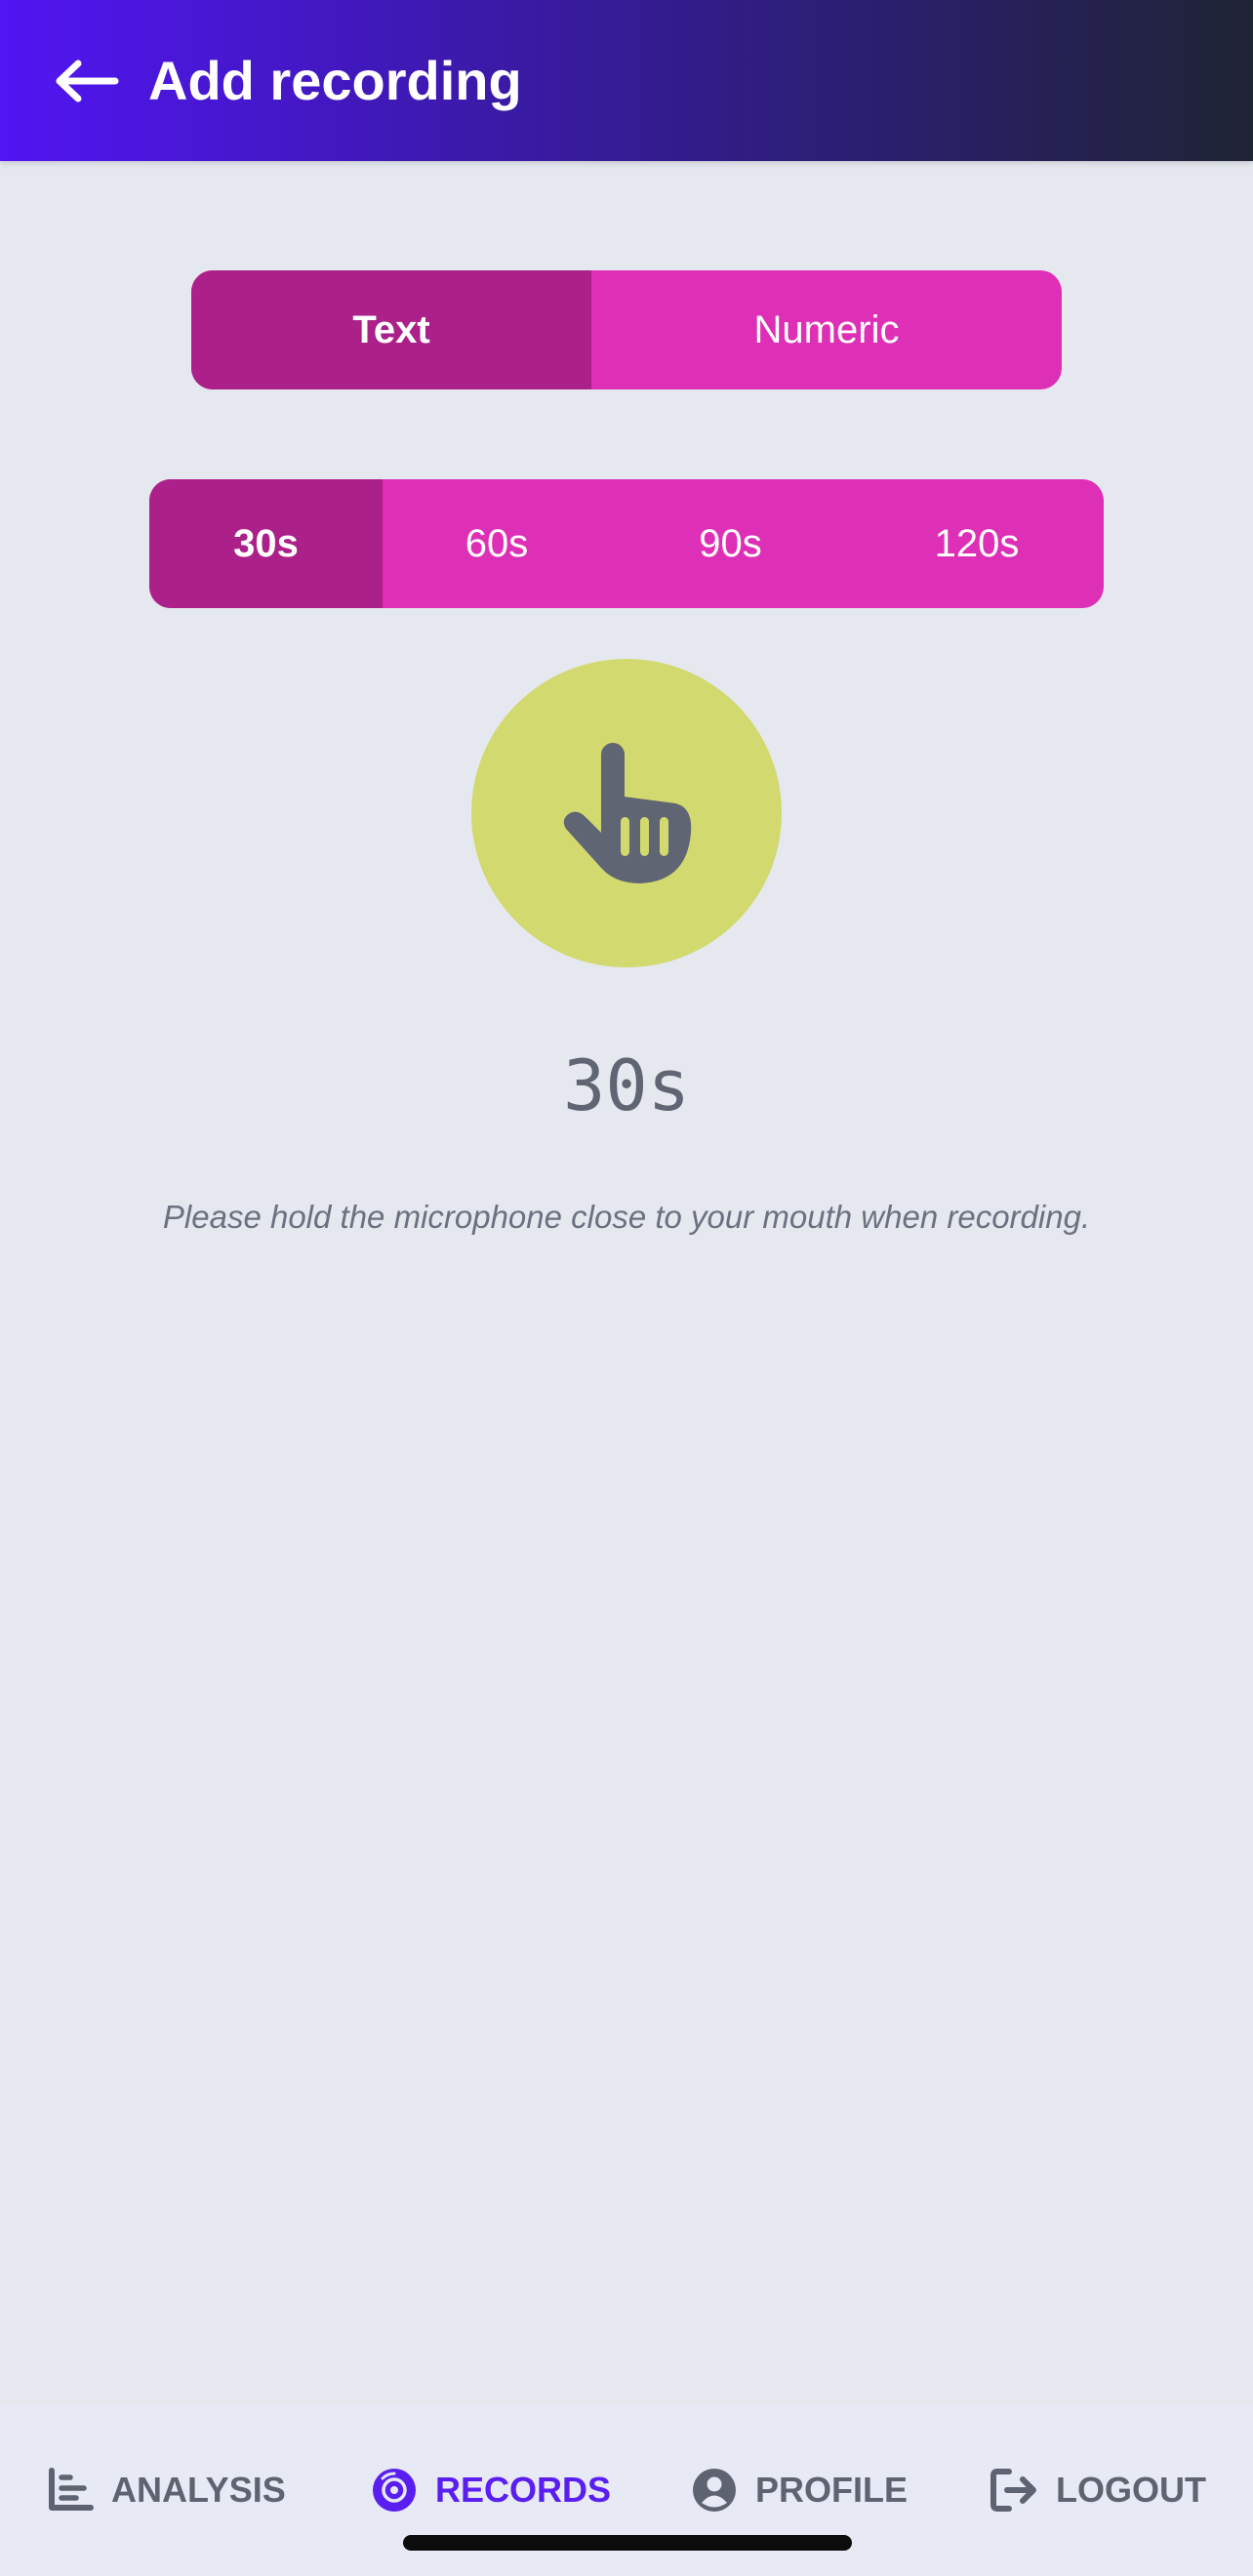 This screenshot has width=1253, height=2576. I want to click on recording-timer: 30s, so click(626, 1085).